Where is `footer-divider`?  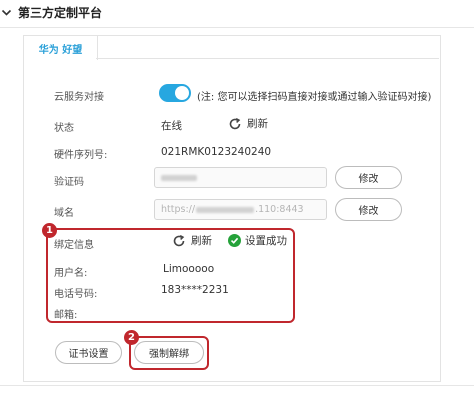
footer-divider is located at coordinates (237, 385).